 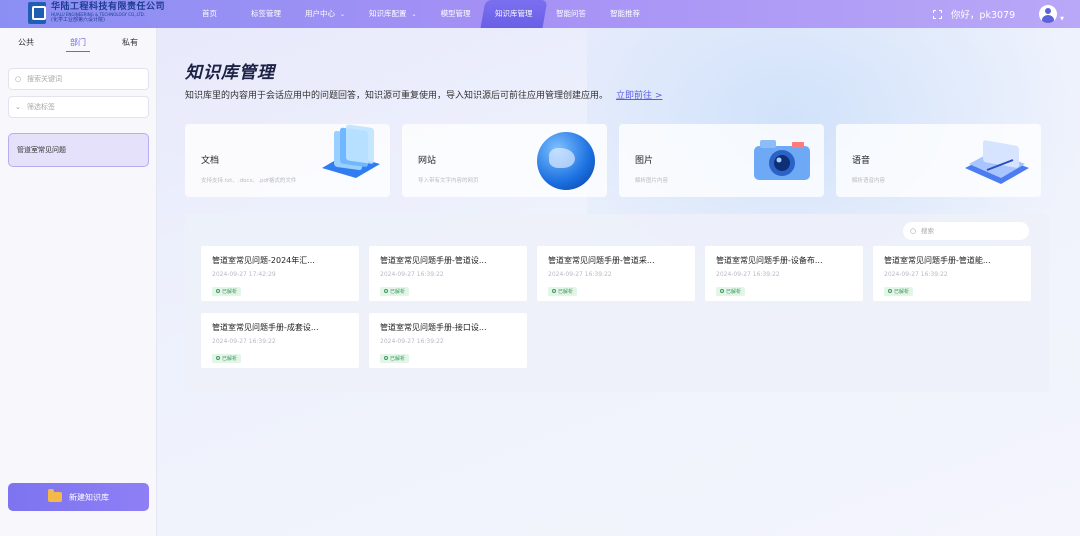 I want to click on nav-smart-qa: 智能问答, so click(x=571, y=14).